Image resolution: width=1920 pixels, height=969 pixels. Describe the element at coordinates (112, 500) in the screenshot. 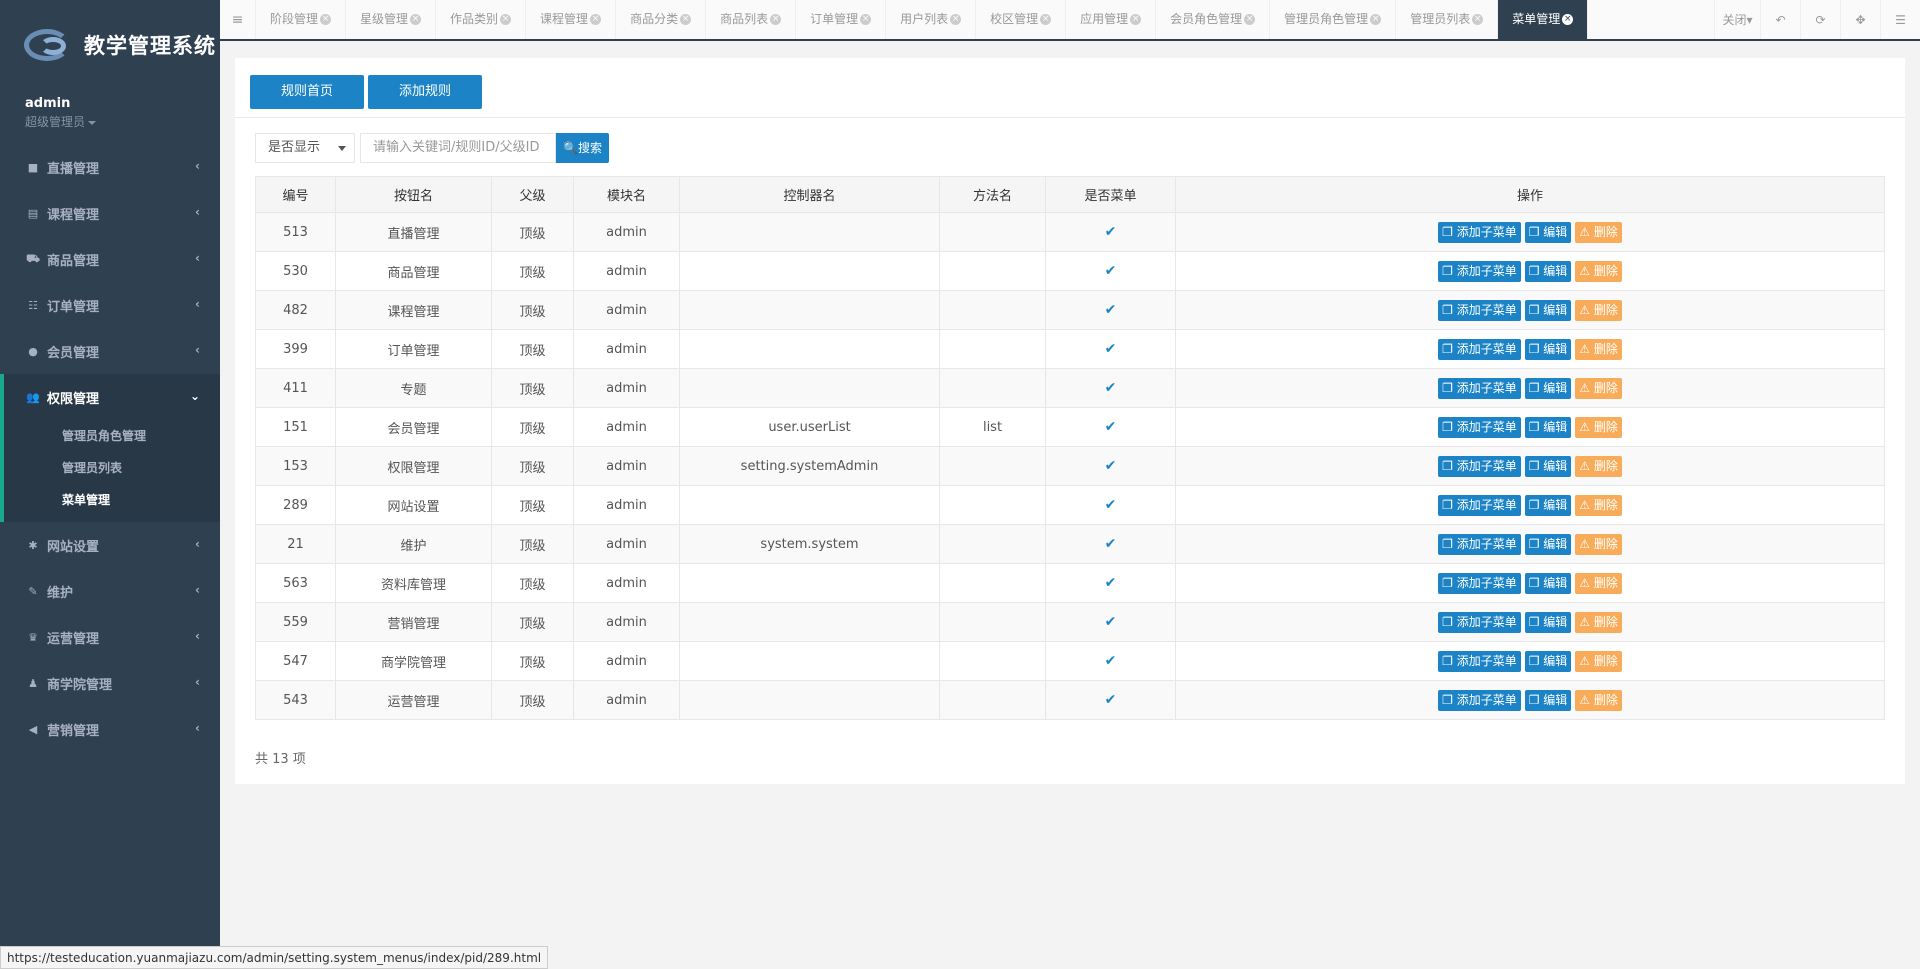

I see `sidebar-subitem: 菜单管理` at that location.